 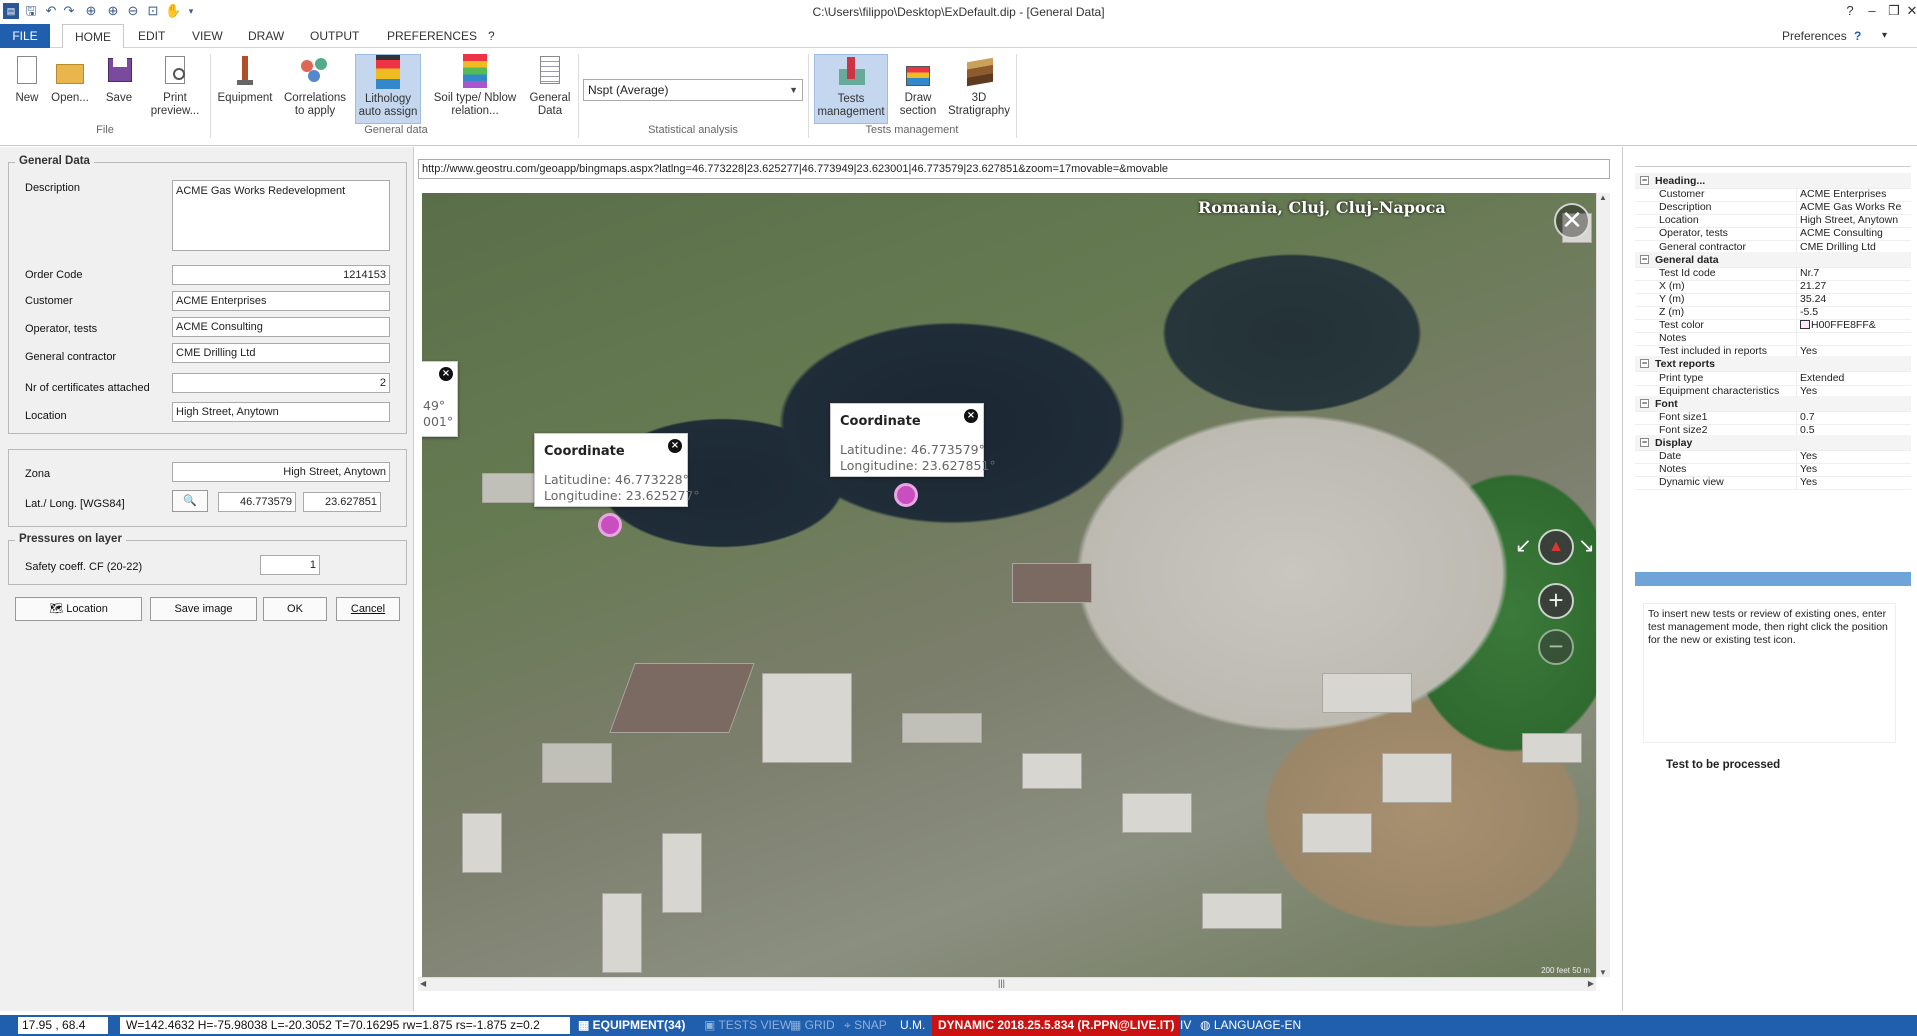 I want to click on language-selector: ◍ LANGUAGE-EN, so click(x=1250, y=1025).